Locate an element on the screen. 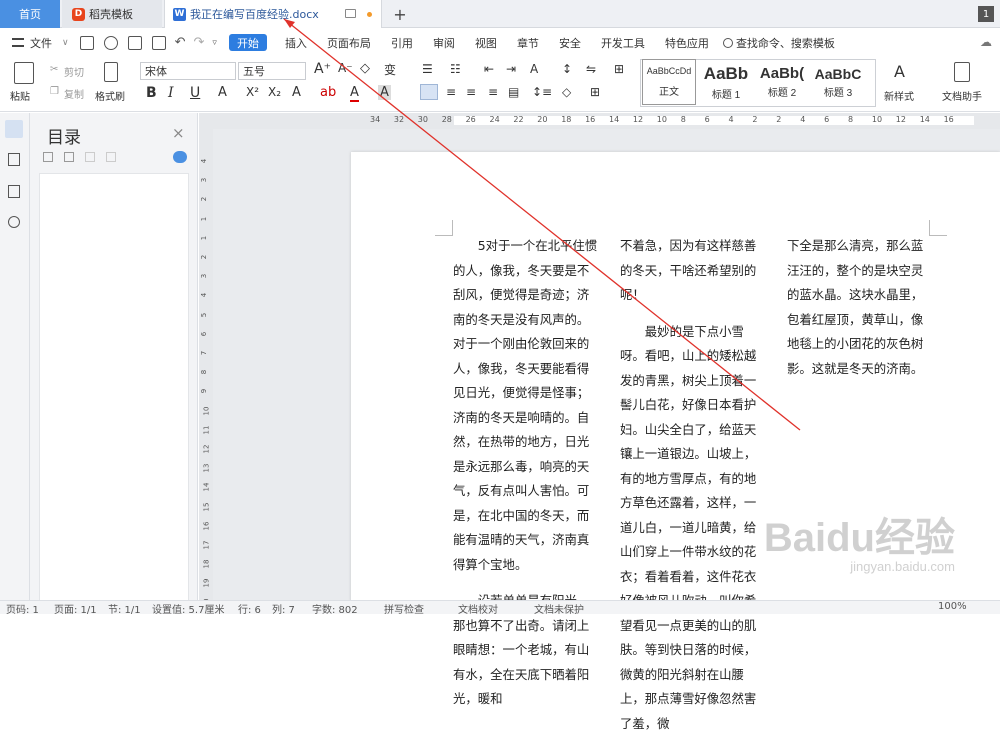  watermark: Baidu经验 jingyan.baidu.com is located at coordinates (840, 545).